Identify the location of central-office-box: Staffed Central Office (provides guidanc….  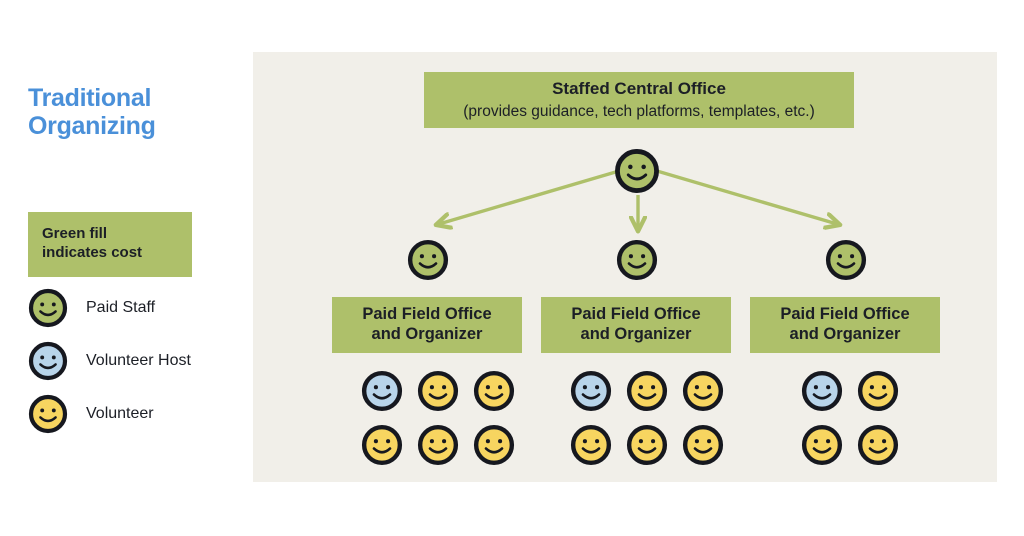
(639, 100).